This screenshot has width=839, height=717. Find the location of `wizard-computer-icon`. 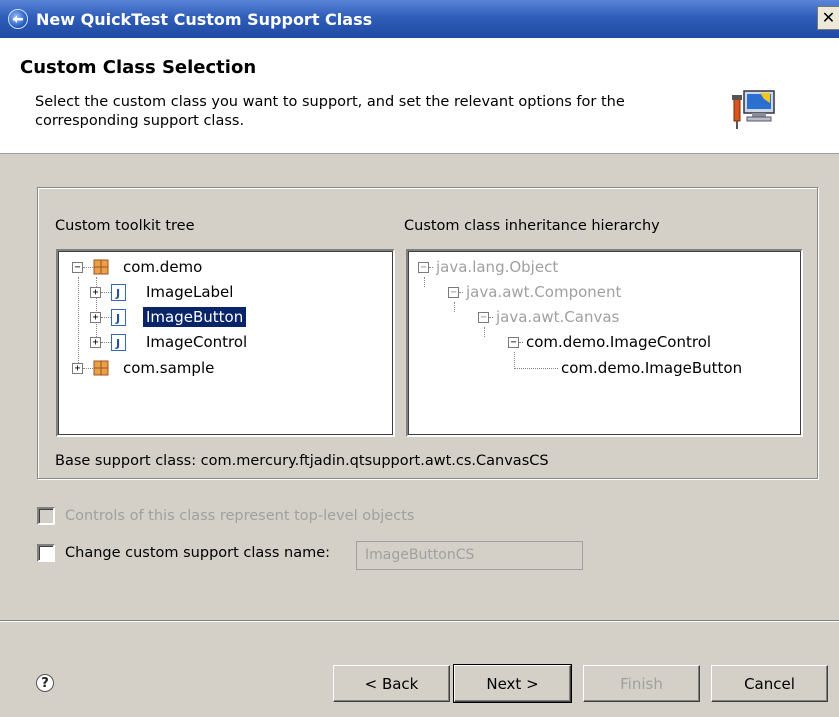

wizard-computer-icon is located at coordinates (753, 109).